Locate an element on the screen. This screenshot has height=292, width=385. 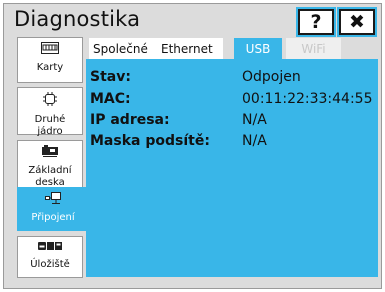
storage-icon is located at coordinates (50, 248).